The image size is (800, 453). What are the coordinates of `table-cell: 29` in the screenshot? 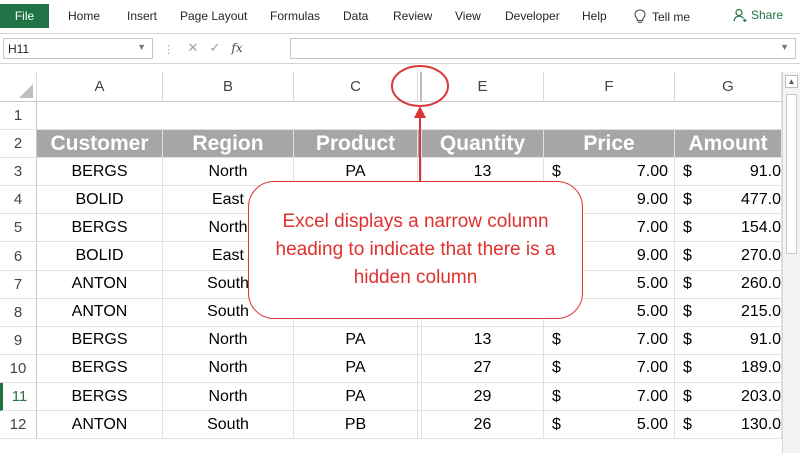 It's located at (483, 397).